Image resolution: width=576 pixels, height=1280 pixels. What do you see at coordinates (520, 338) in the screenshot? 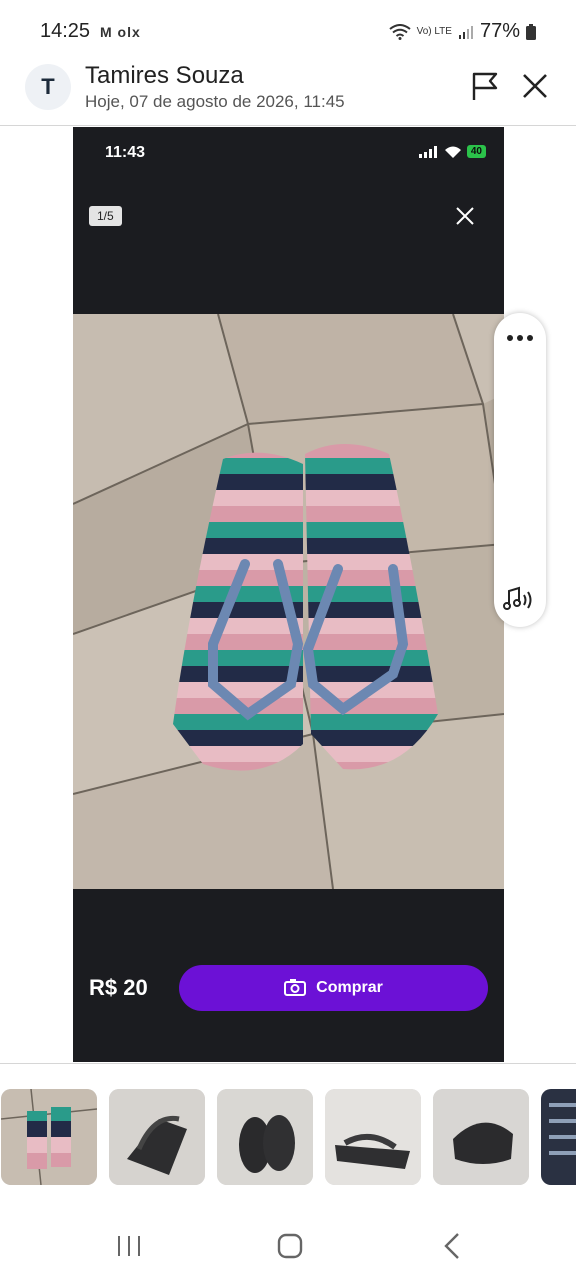
I see `more-icon` at bounding box center [520, 338].